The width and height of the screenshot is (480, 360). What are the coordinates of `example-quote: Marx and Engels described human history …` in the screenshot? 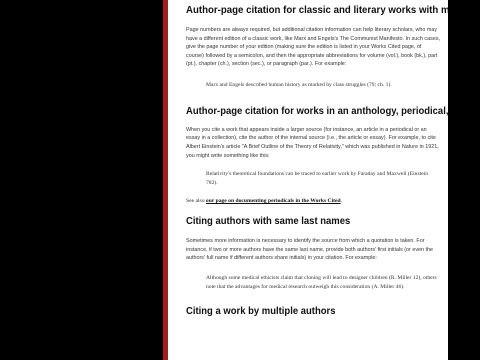 It's located at (299, 85).